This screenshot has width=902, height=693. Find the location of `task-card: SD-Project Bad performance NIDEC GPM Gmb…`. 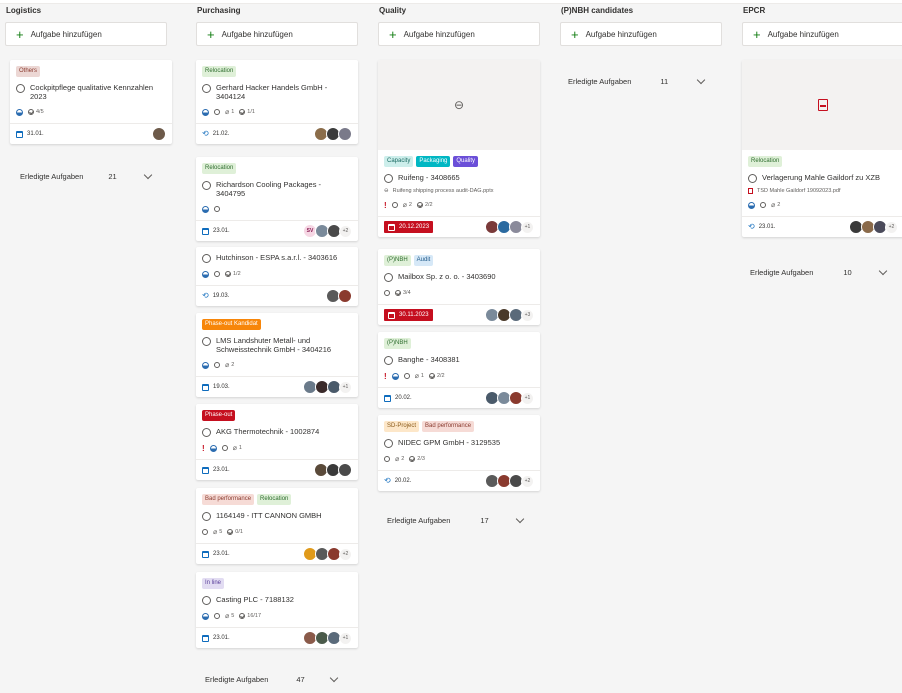

task-card: SD-Project Bad performance NIDEC GPM Gmb… is located at coordinates (459, 453).